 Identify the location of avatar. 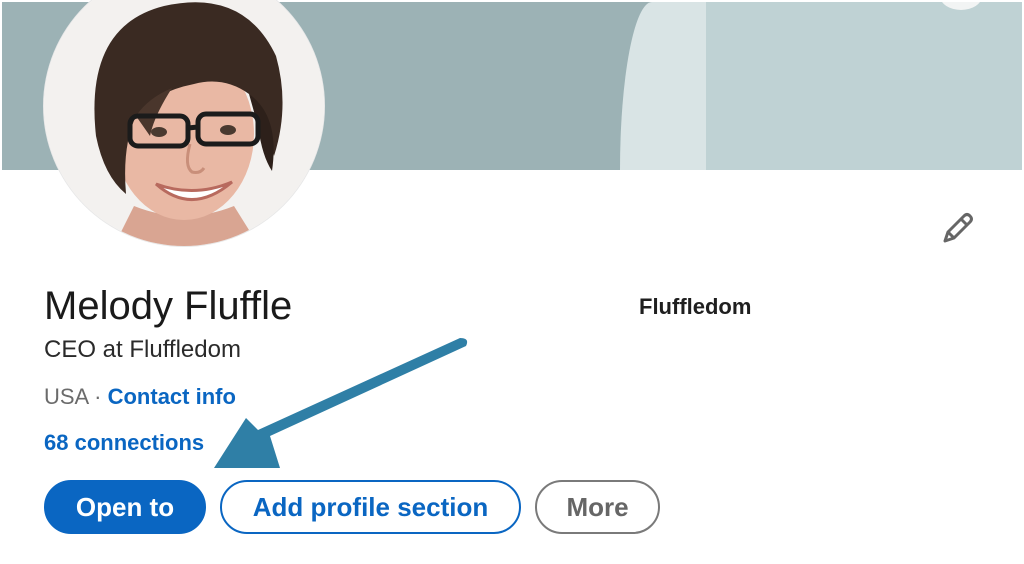
(184, 123).